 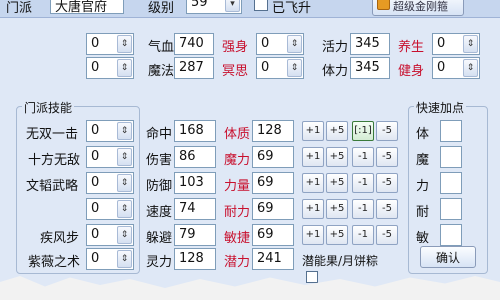 I want to click on stat-value: 168, so click(x=195, y=131).